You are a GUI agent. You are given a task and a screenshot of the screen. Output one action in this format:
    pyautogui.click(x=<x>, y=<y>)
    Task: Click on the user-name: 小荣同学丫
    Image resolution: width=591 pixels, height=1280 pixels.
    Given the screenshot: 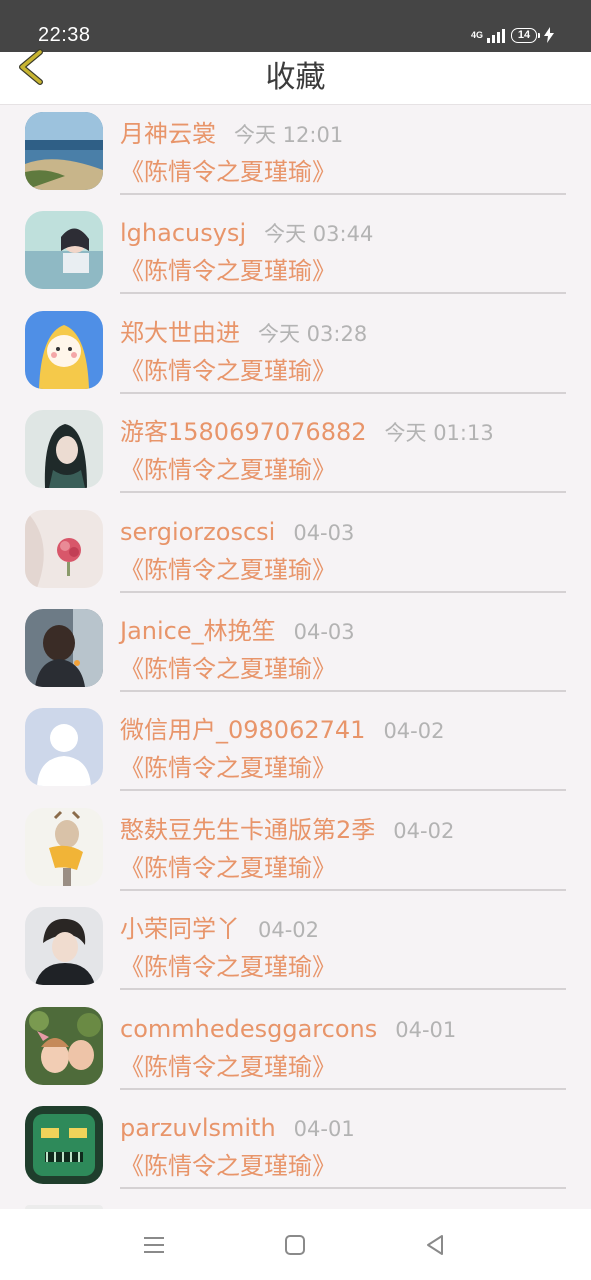 What is the action you would take?
    pyautogui.click(x=180, y=929)
    